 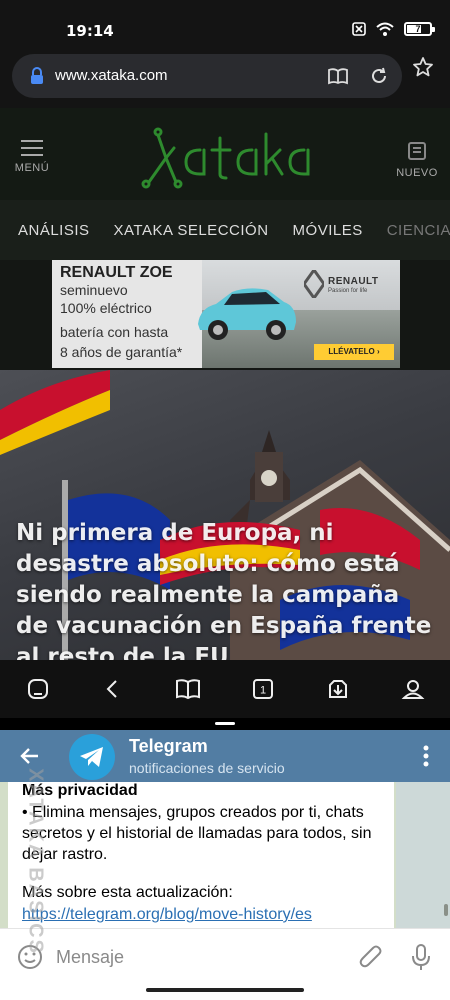 I want to click on new-icon, so click(x=417, y=151).